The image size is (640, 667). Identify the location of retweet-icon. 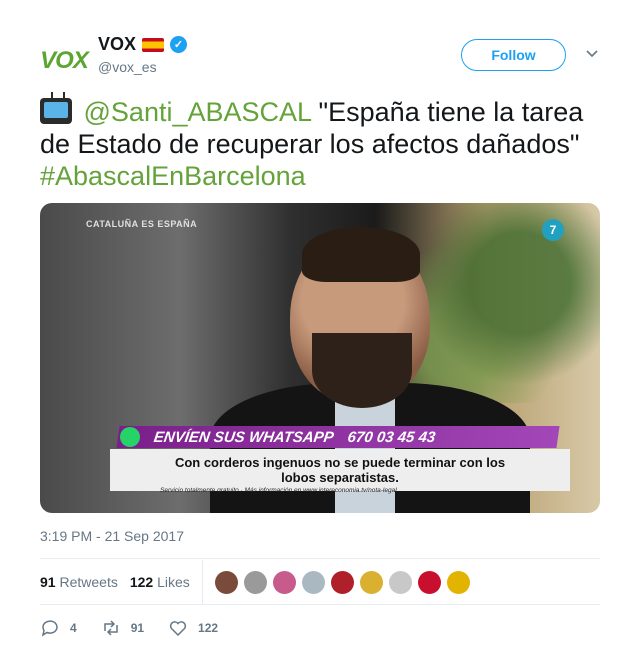
(110, 628).